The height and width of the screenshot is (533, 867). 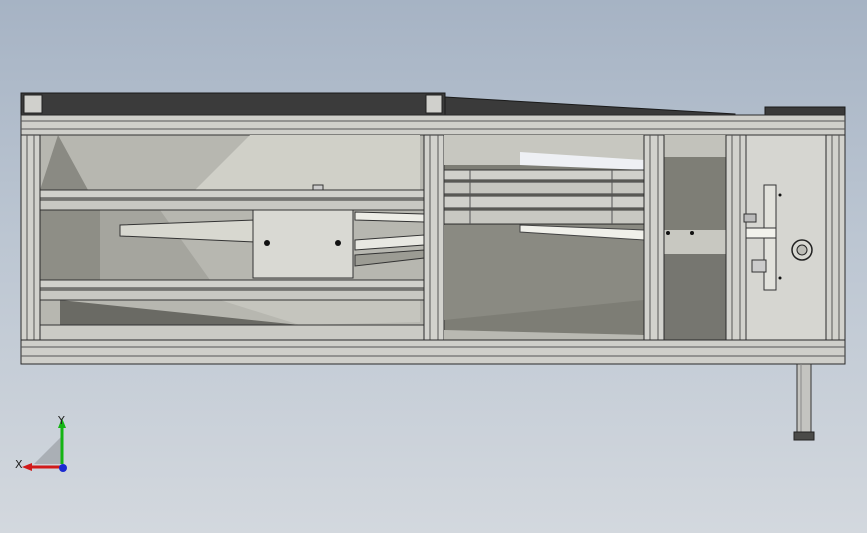 I want to click on top-cover-left, so click(x=233, y=104).